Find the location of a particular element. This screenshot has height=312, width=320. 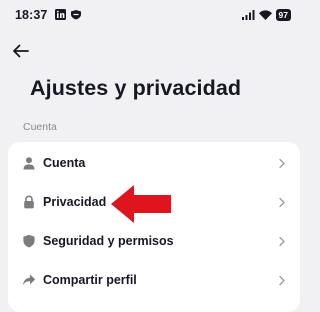

red-arrow-annotation is located at coordinates (141, 204).